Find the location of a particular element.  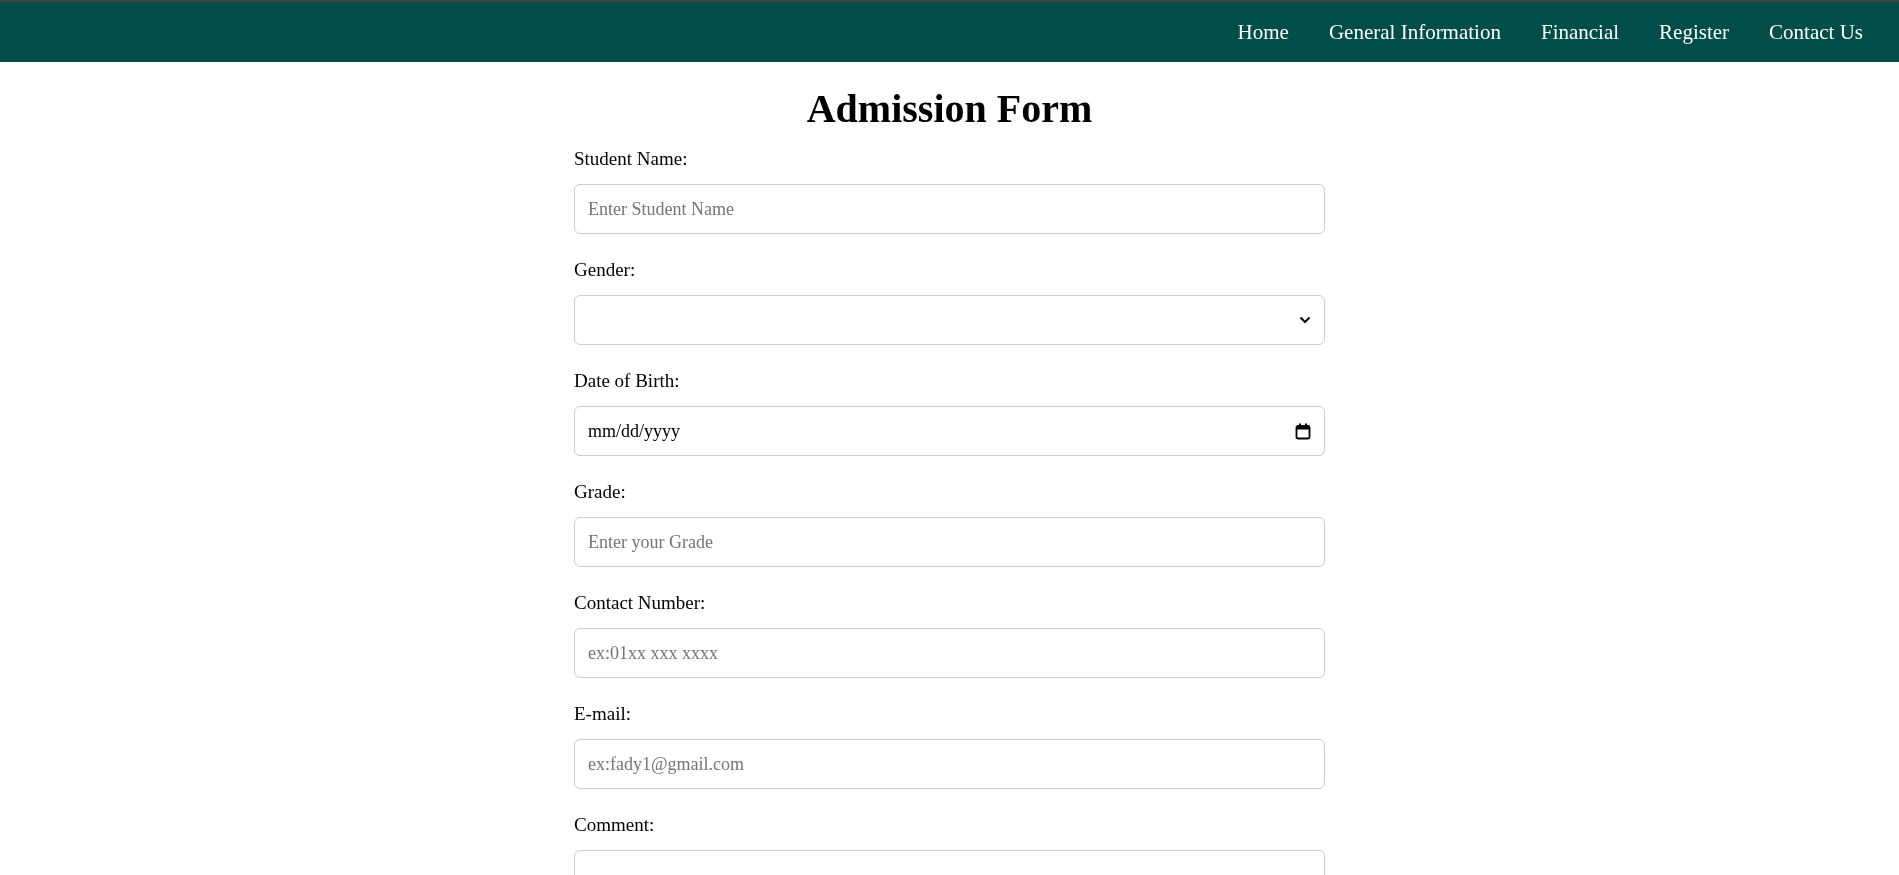

dropdown-field is located at coordinates (949, 320).